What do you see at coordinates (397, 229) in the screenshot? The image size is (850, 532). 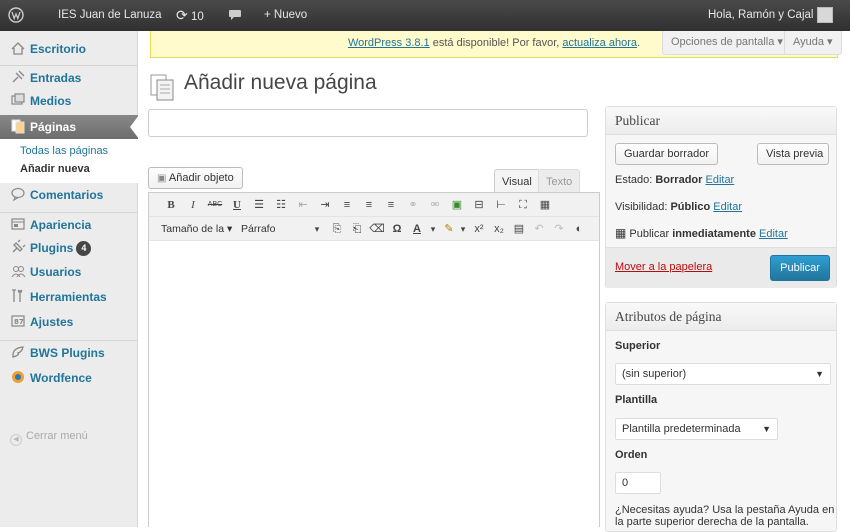 I see `special-character-icon: Ω` at bounding box center [397, 229].